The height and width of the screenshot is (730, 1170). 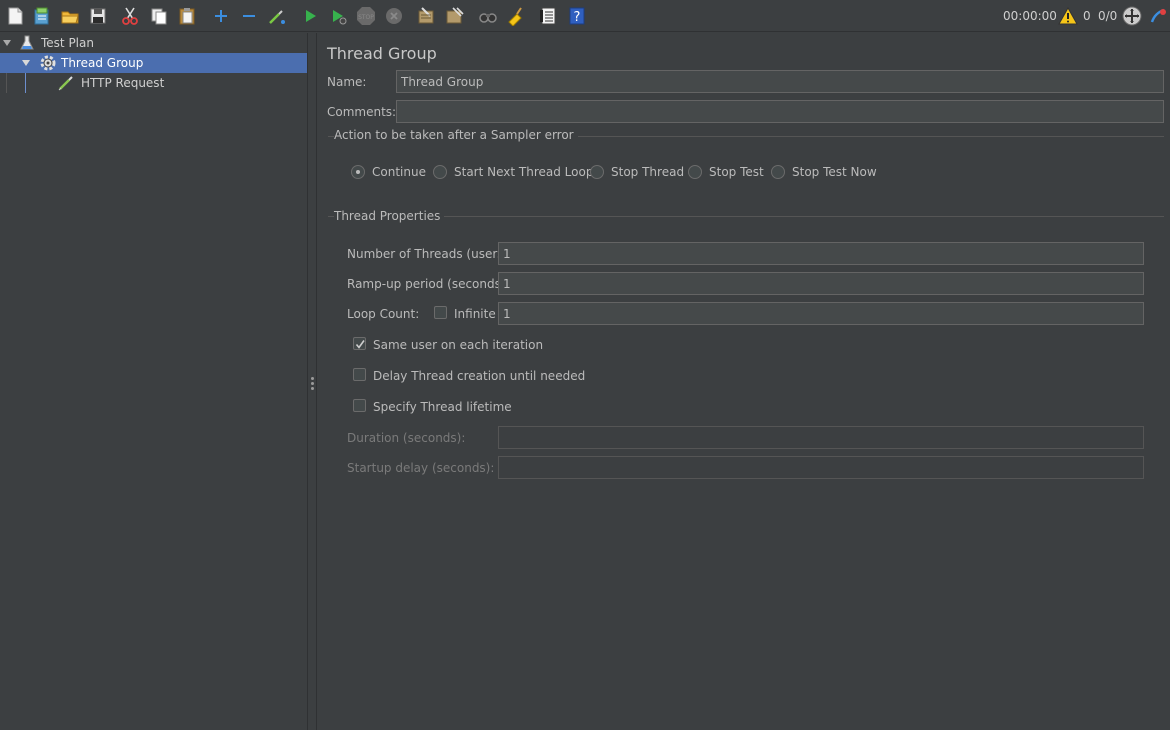 What do you see at coordinates (358, 172) in the screenshot?
I see `continue-radio` at bounding box center [358, 172].